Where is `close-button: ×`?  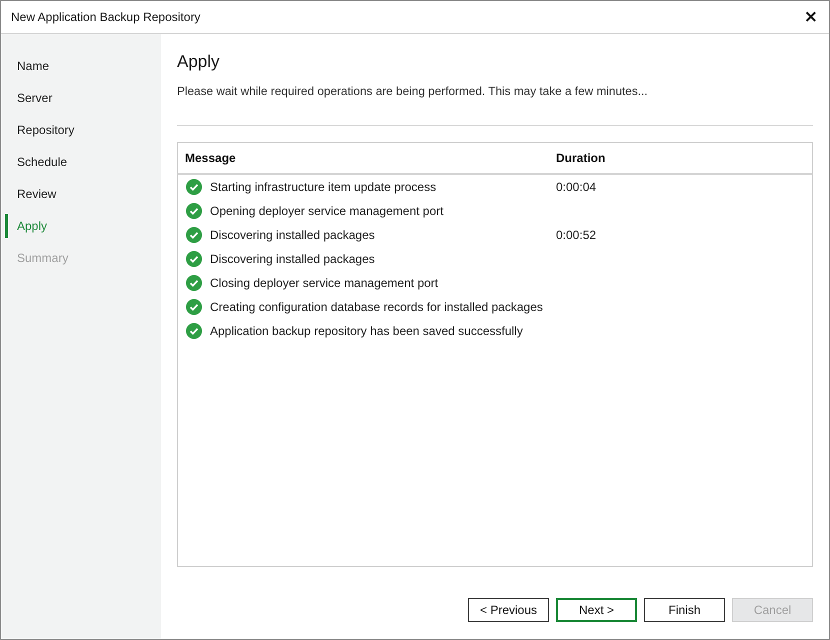 close-button: × is located at coordinates (811, 17).